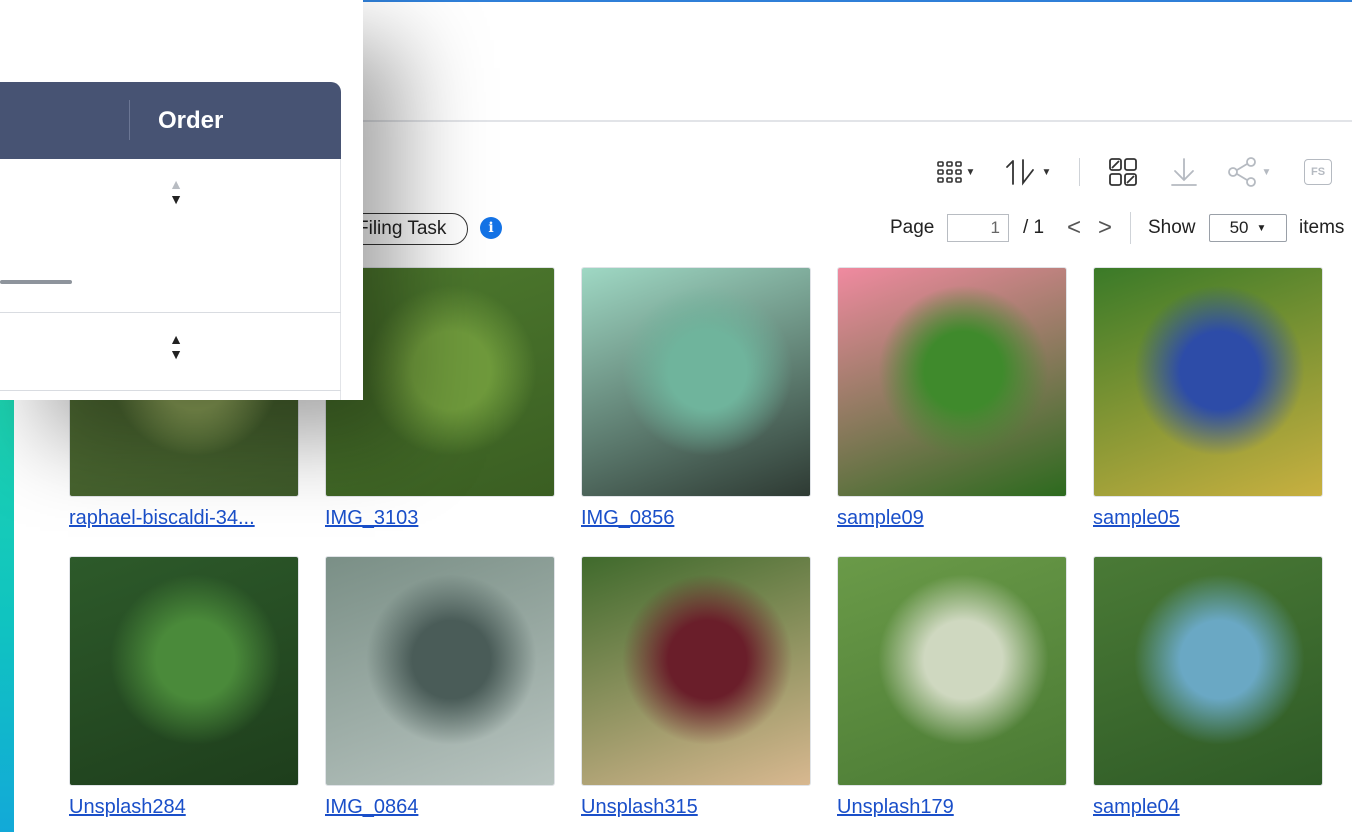  I want to click on info-icon: i, so click(491, 228).